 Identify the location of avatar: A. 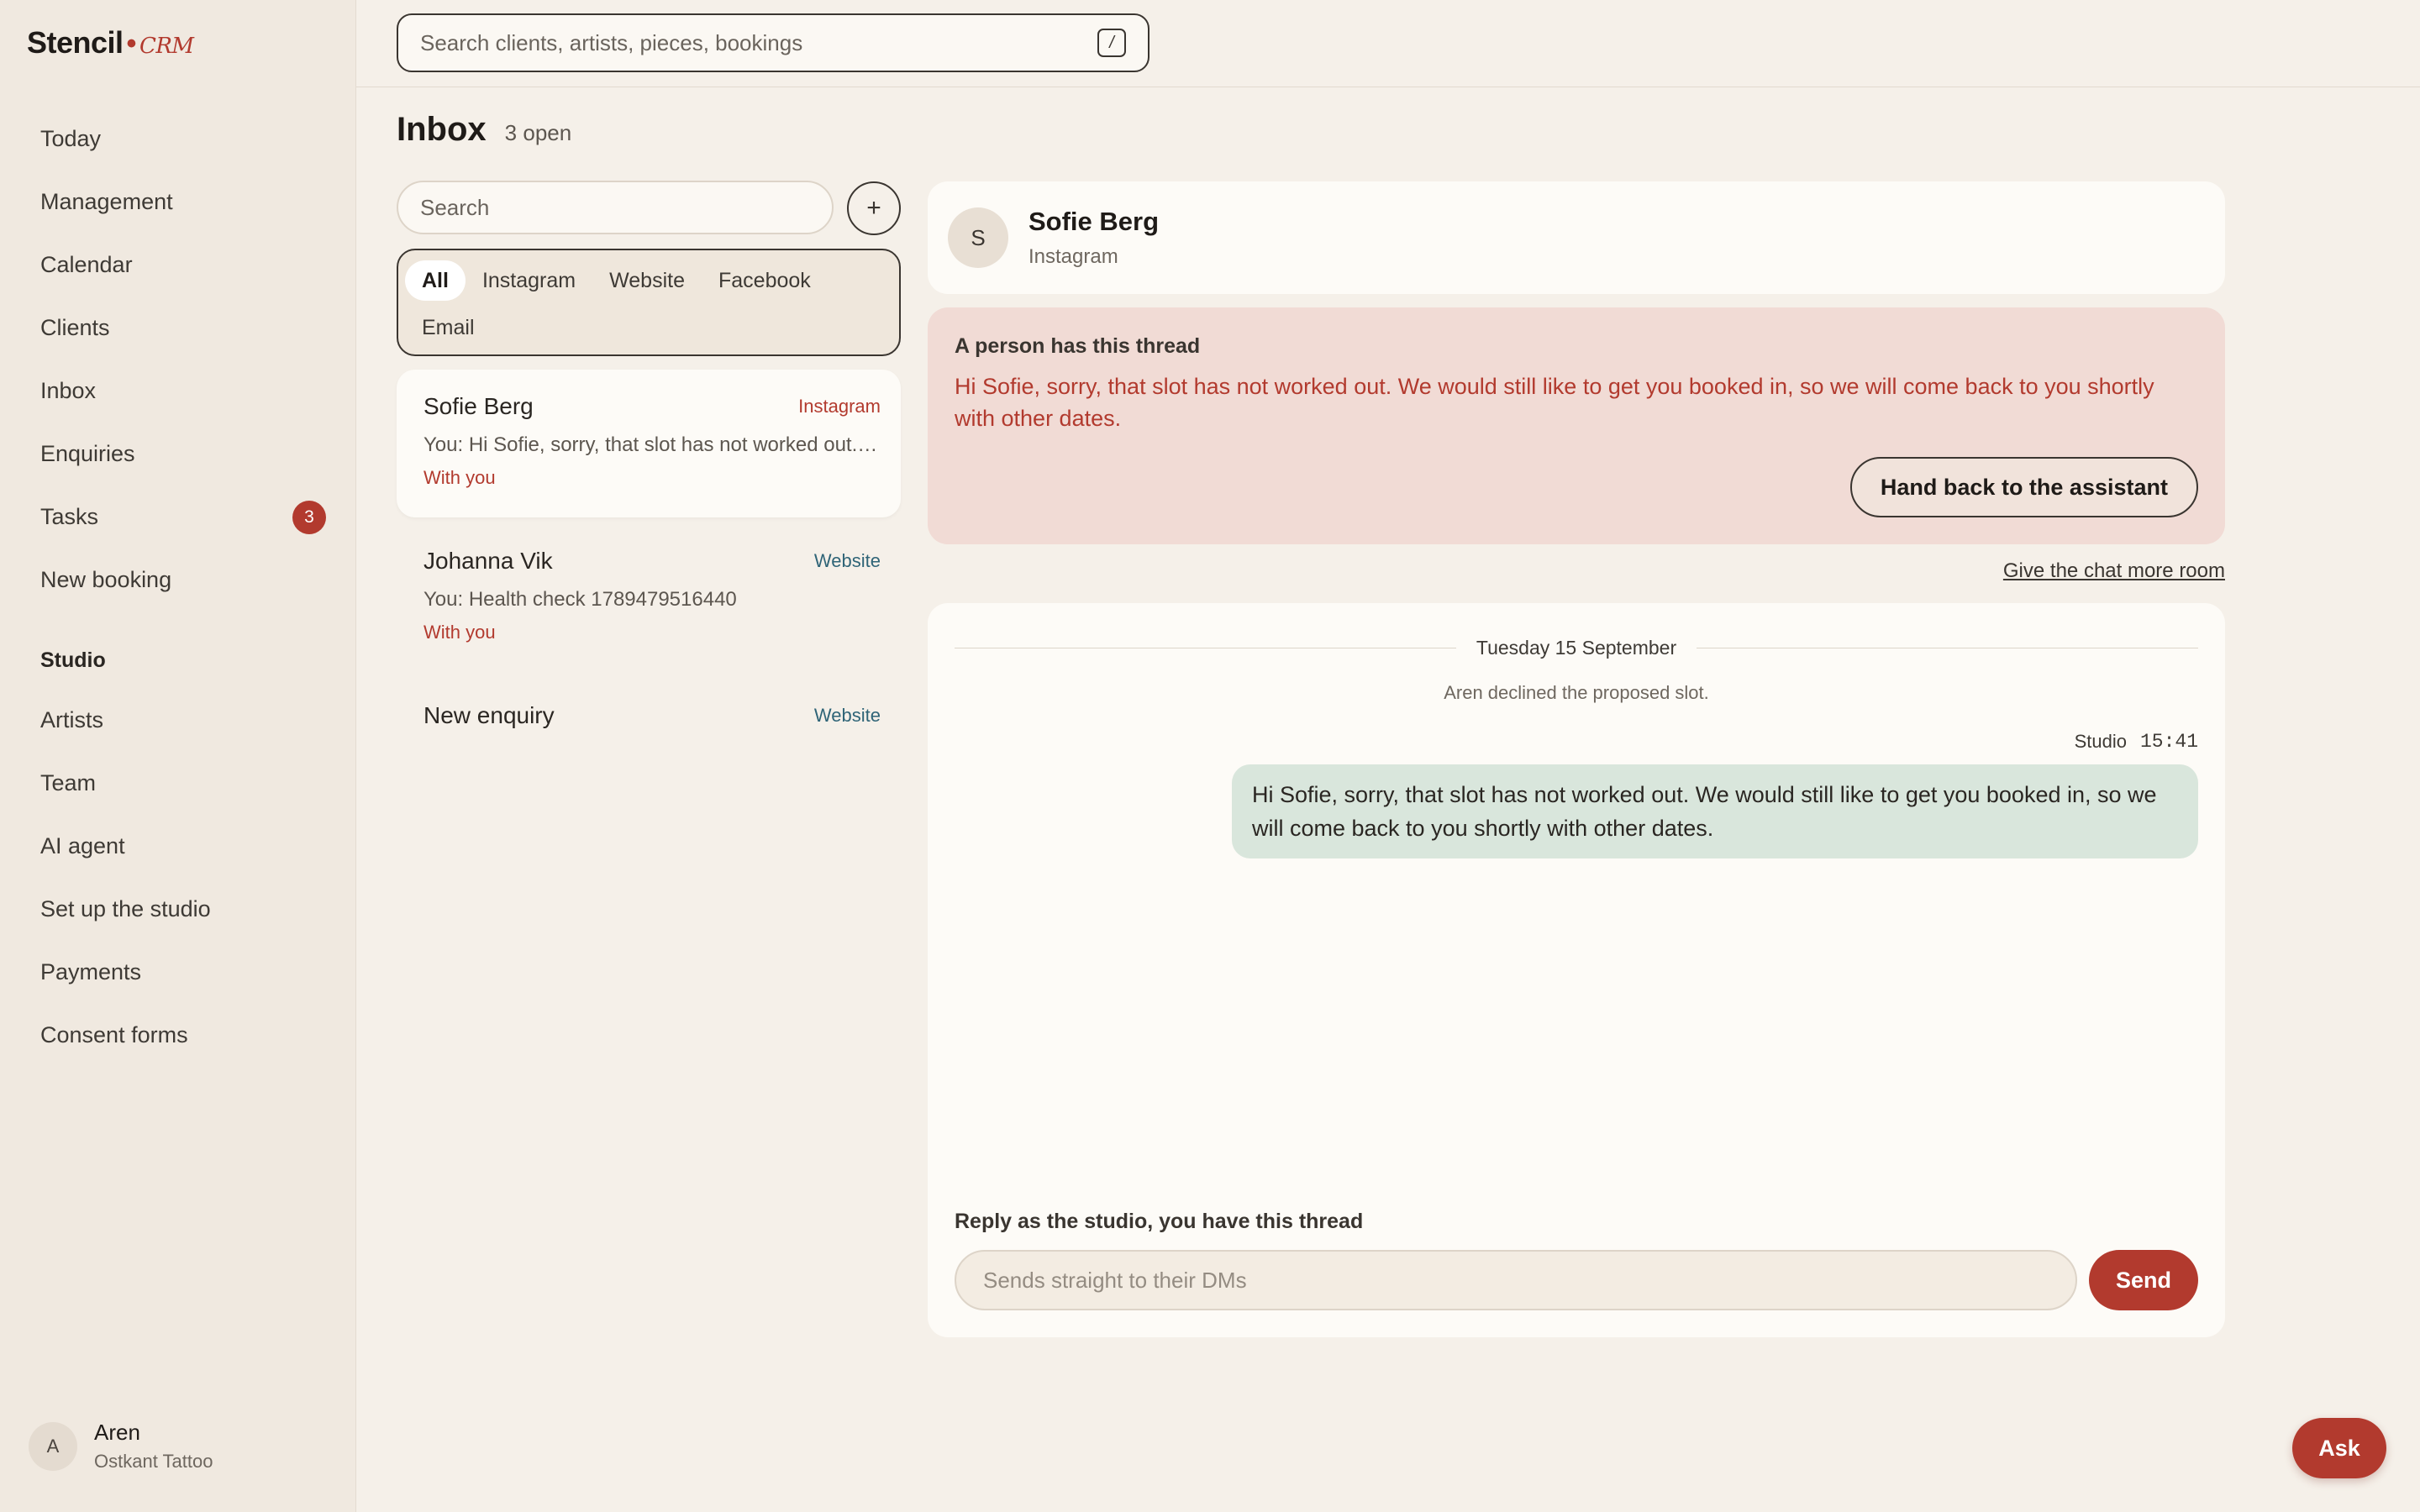
(53, 1446).